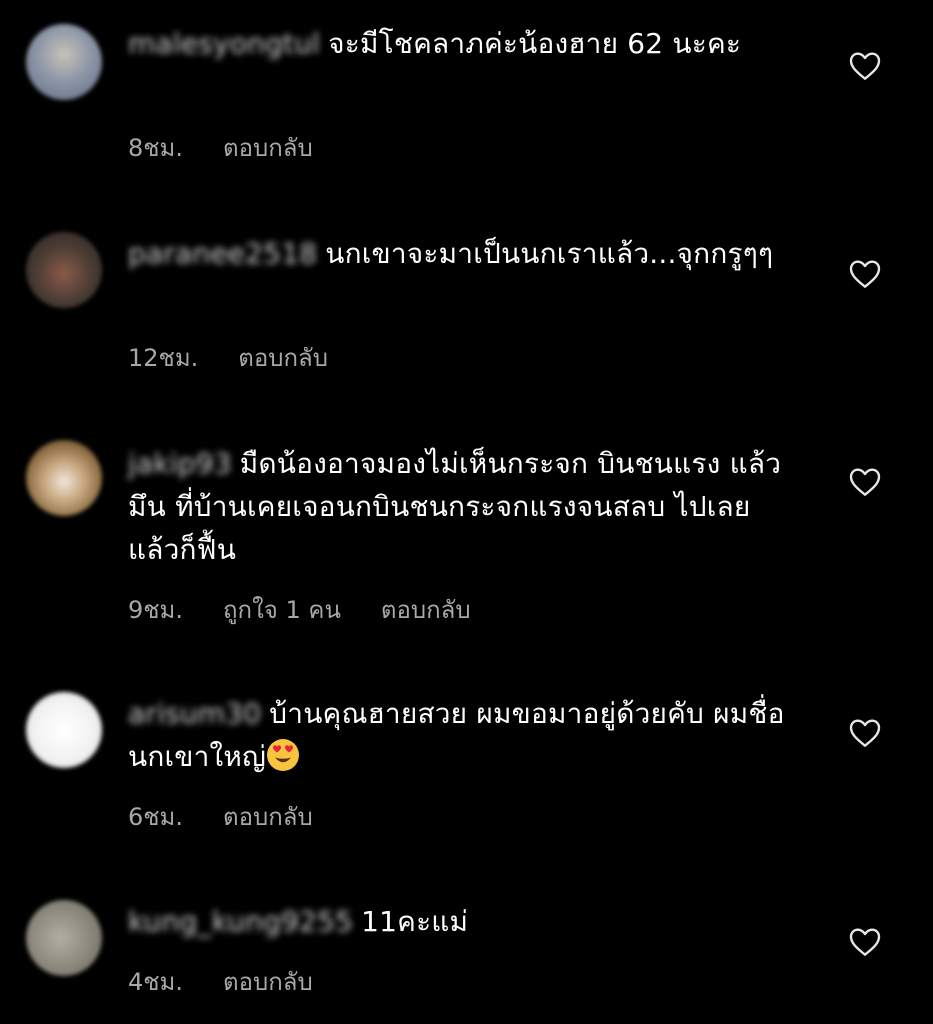  What do you see at coordinates (220, 147) in the screenshot?
I see `comment-meta: 8ชม. ตอบกลับ` at bounding box center [220, 147].